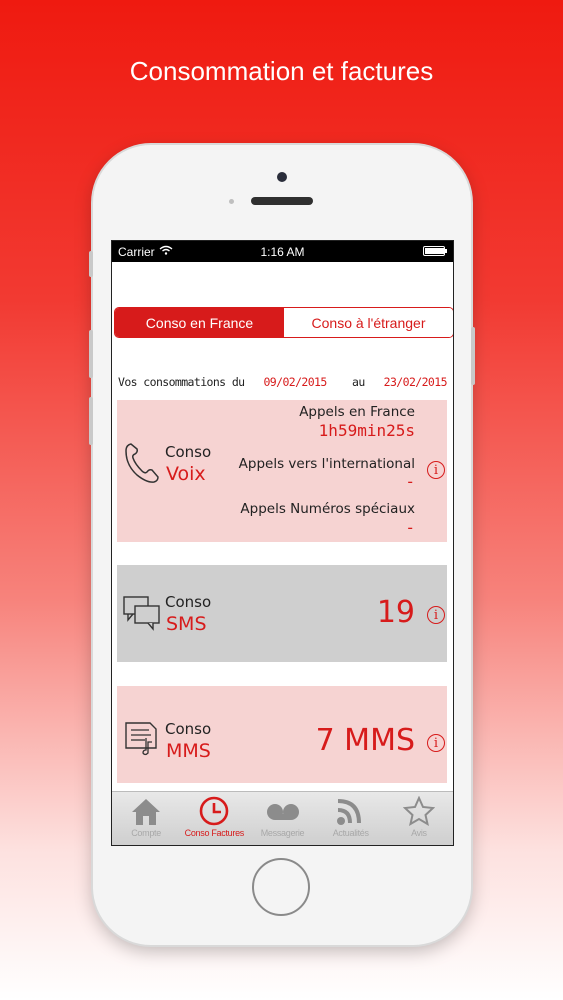 The width and height of the screenshot is (563, 1000). Describe the element at coordinates (166, 251) in the screenshot. I see `wifi-icon` at that location.